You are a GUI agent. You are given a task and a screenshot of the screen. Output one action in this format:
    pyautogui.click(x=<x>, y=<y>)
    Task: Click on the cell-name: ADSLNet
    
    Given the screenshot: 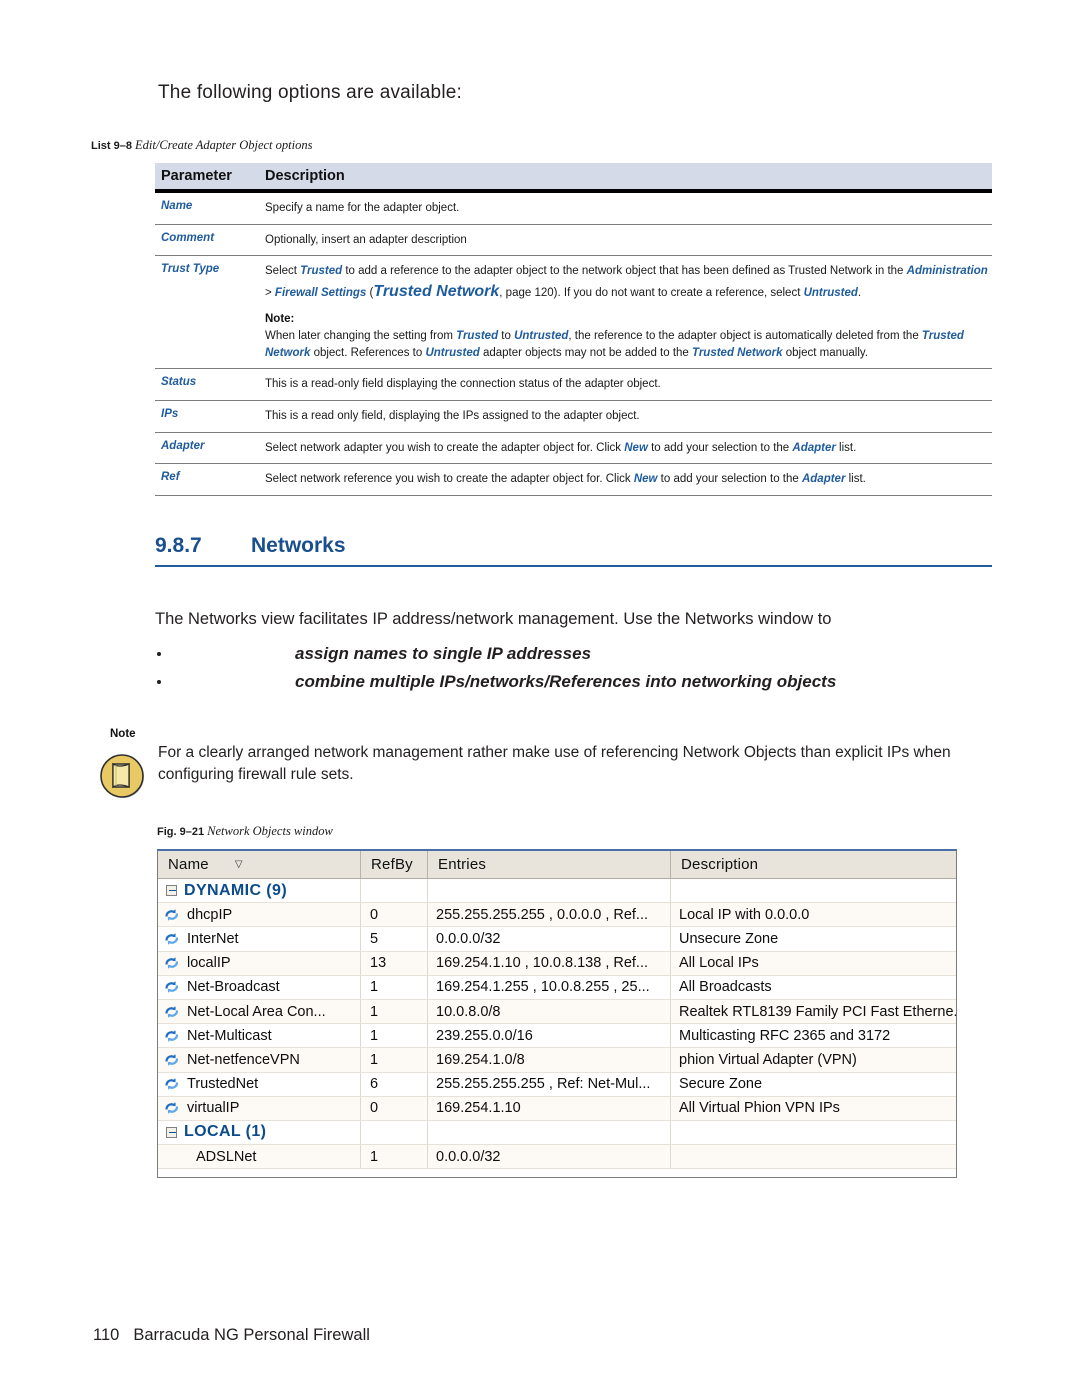 What is the action you would take?
    pyautogui.click(x=259, y=1157)
    